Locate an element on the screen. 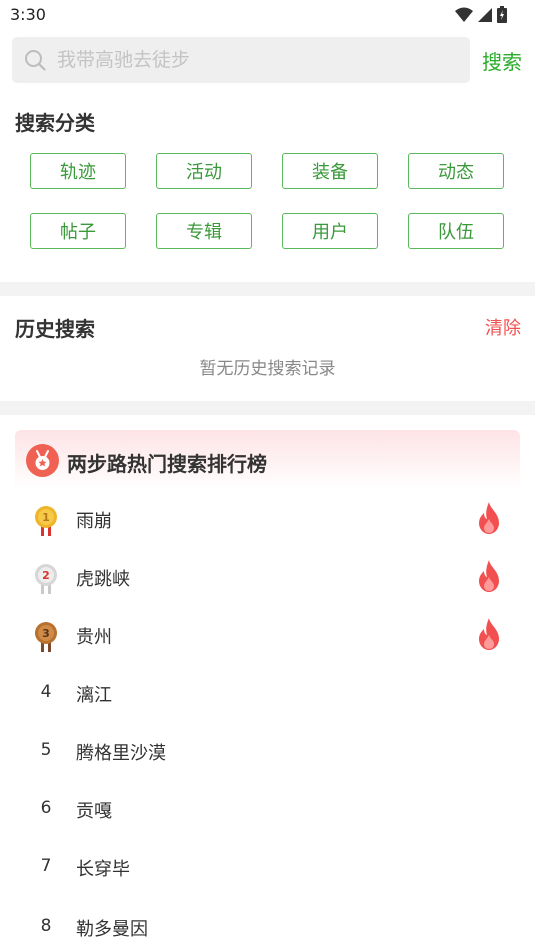 The width and height of the screenshot is (535, 951). gold-medal-icon: 1 is located at coordinates (46, 521).